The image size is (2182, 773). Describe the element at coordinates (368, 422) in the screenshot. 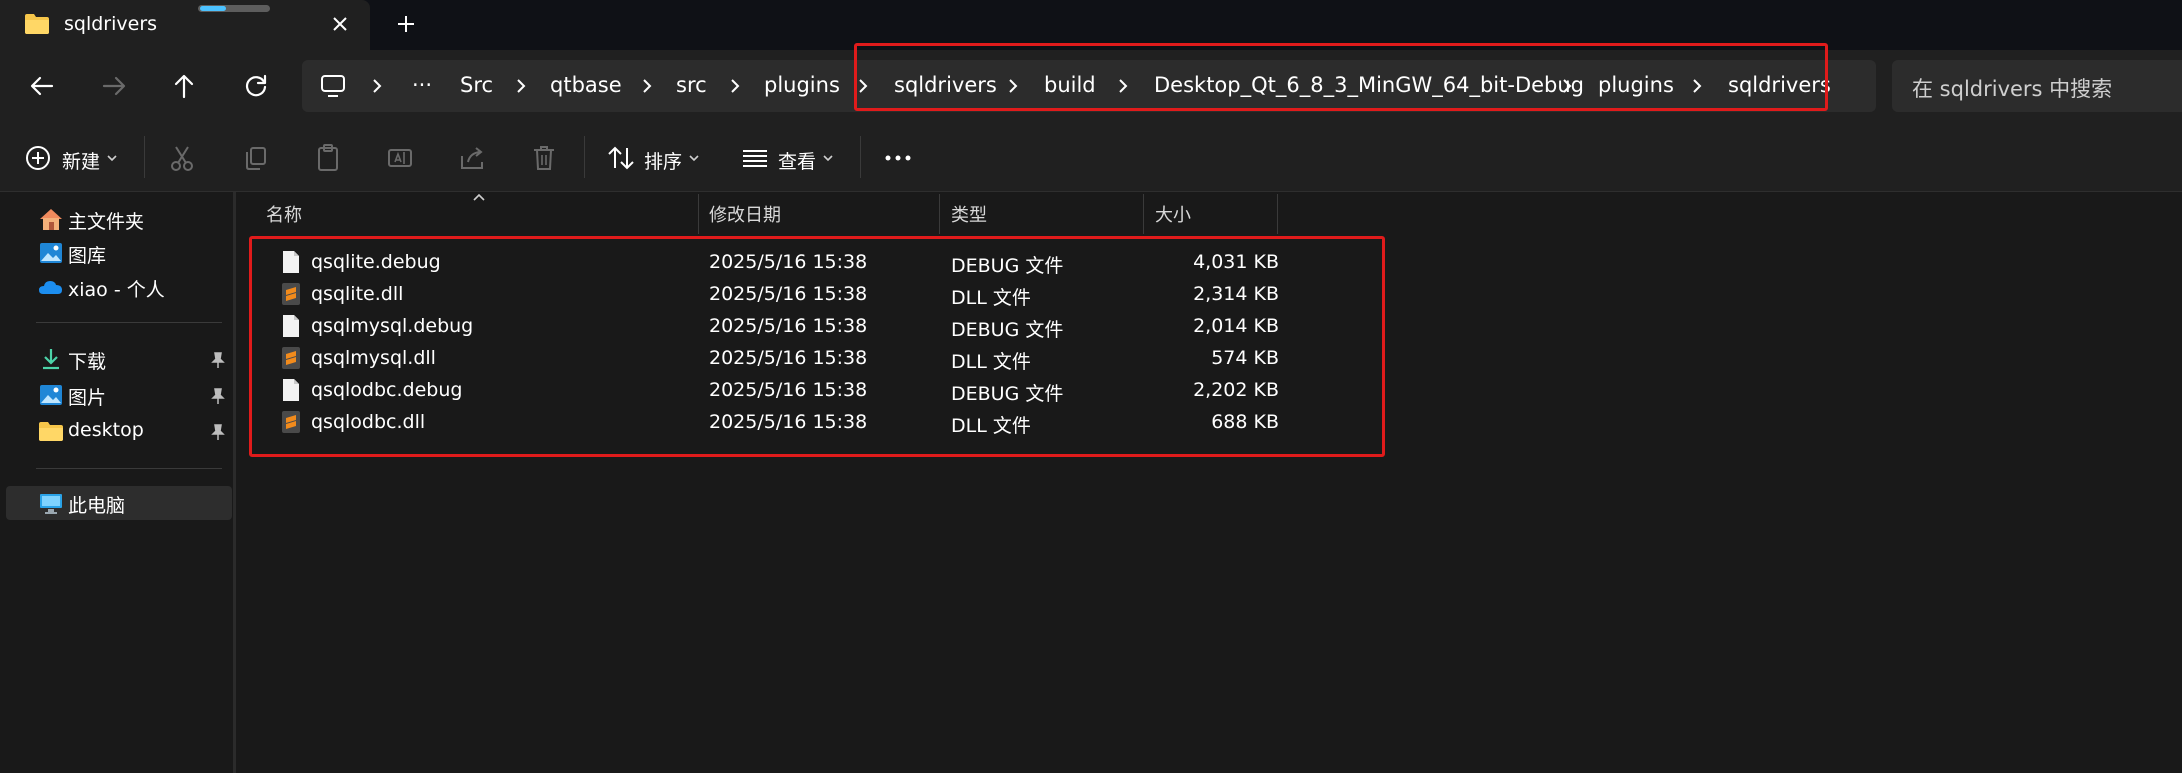

I see `file-name: qsqlodbc.dll` at that location.